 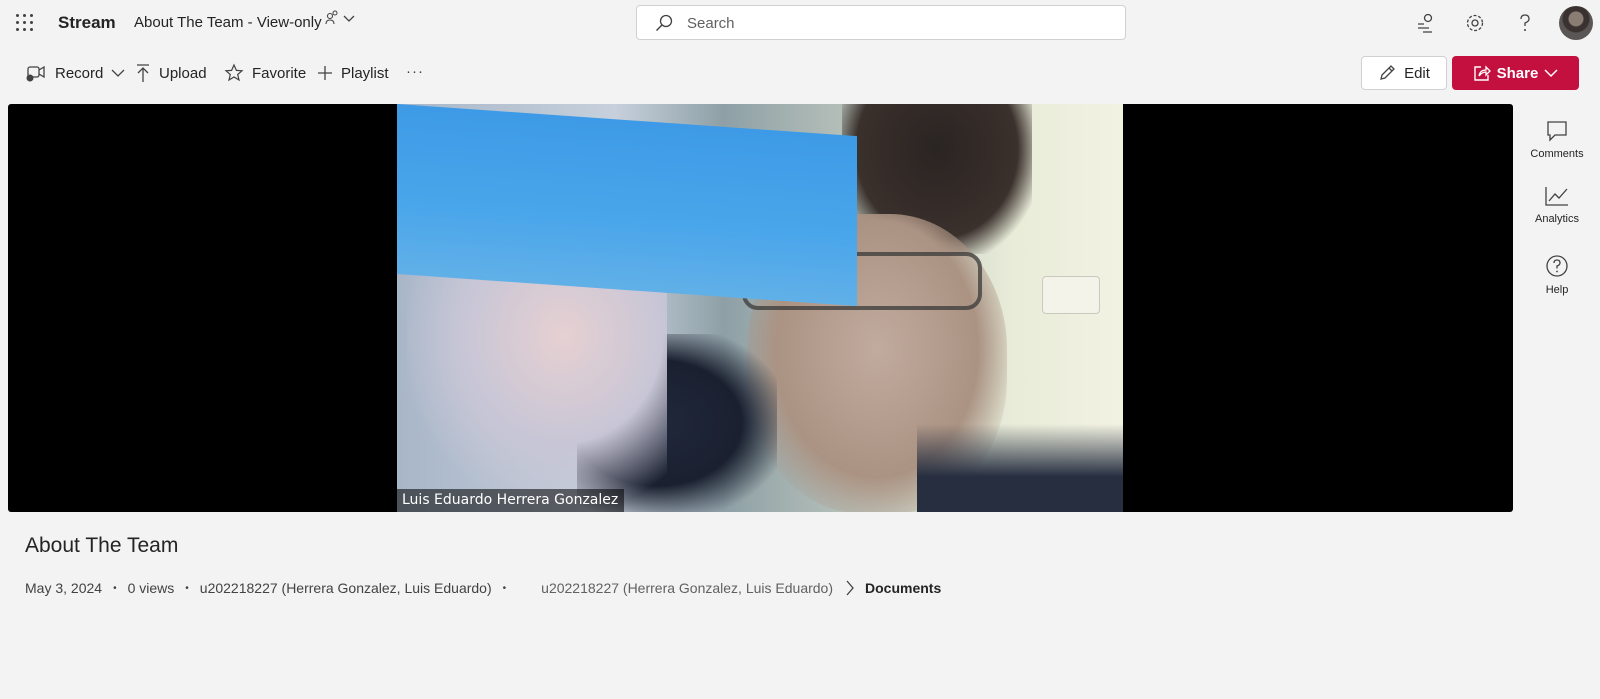 I want to click on playlist-button: Playlist, so click(x=353, y=73).